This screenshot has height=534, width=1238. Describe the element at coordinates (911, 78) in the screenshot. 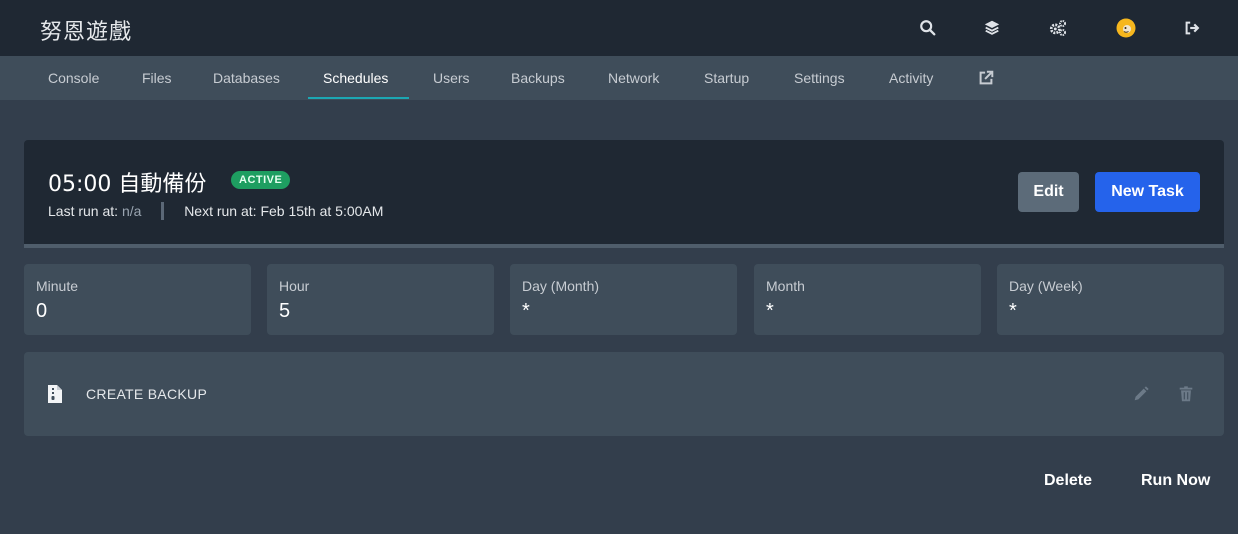

I see `tab-activity: Activity` at that location.